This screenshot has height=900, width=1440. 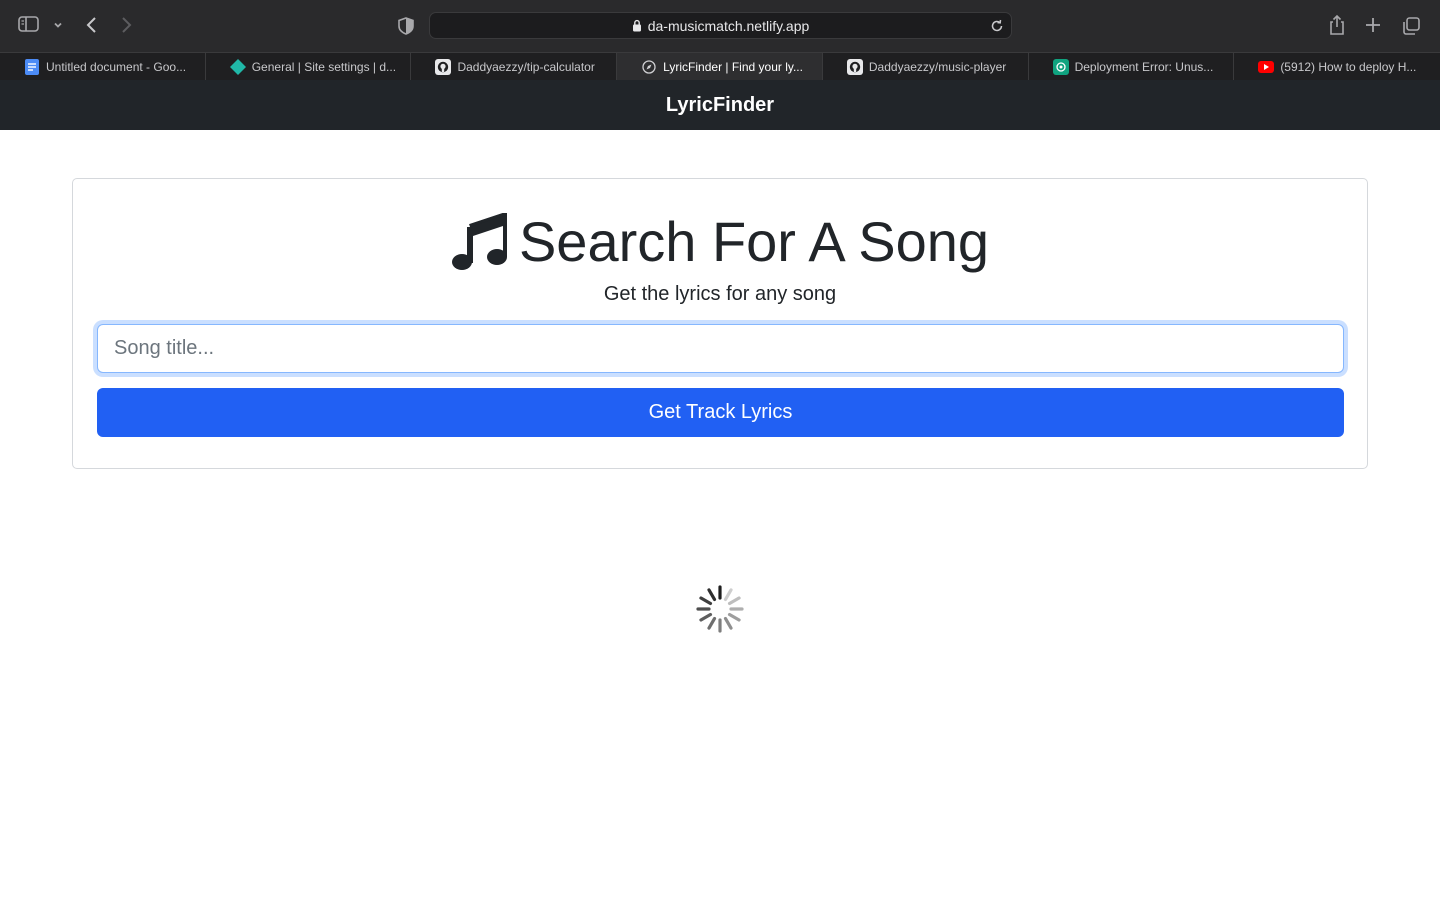 What do you see at coordinates (720, 412) in the screenshot?
I see `get-track-lyrics-button: Get Track Lyrics` at bounding box center [720, 412].